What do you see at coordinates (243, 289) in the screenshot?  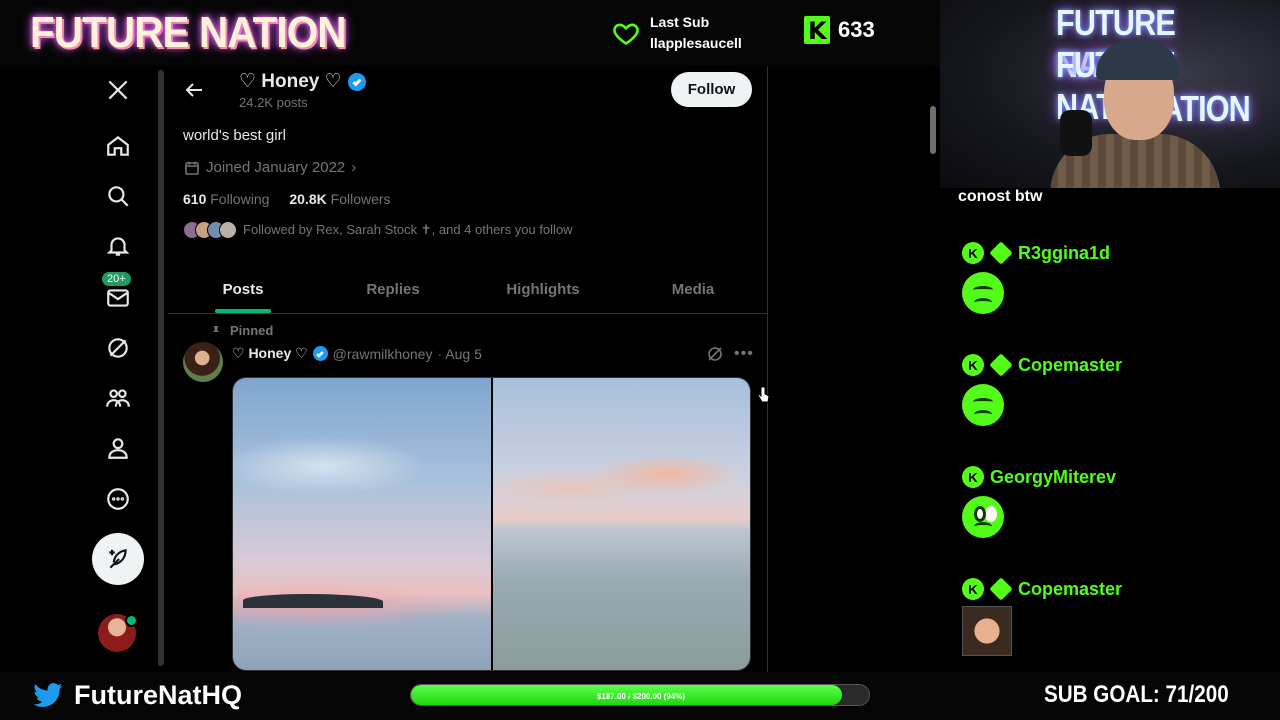 I see `tab-posts: Posts` at bounding box center [243, 289].